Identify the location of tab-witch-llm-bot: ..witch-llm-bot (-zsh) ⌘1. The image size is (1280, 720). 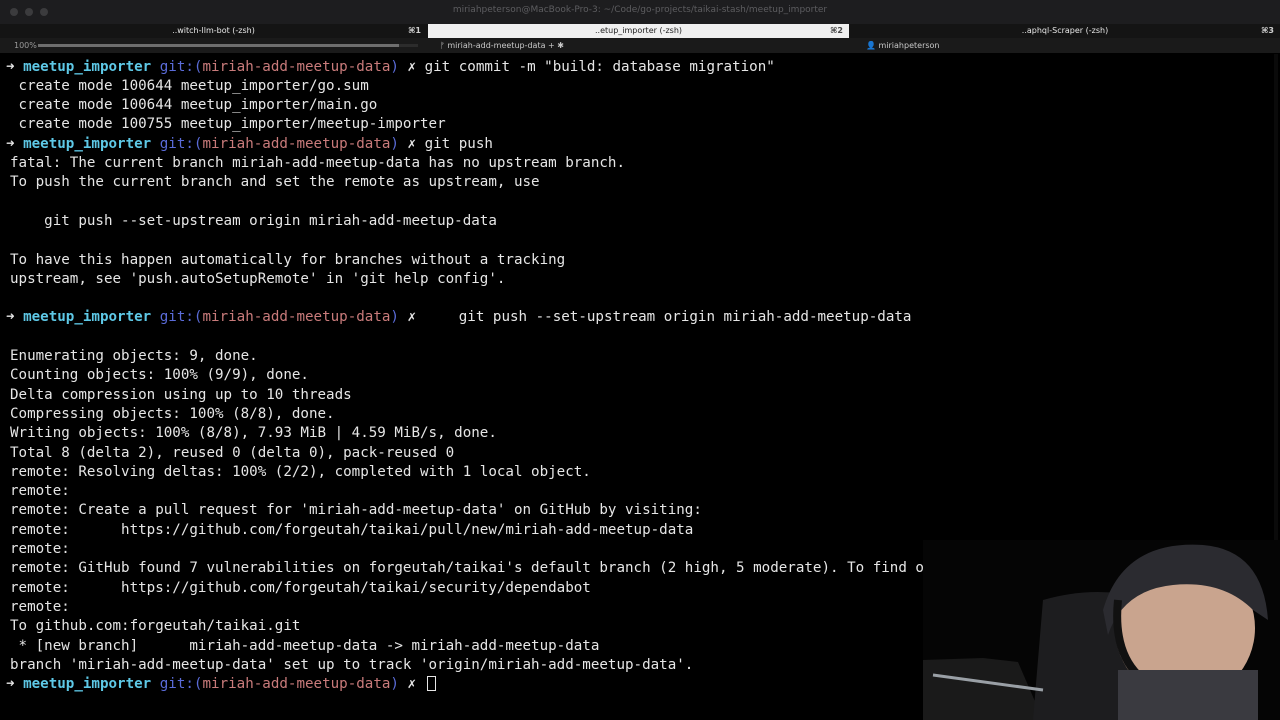
(213, 31).